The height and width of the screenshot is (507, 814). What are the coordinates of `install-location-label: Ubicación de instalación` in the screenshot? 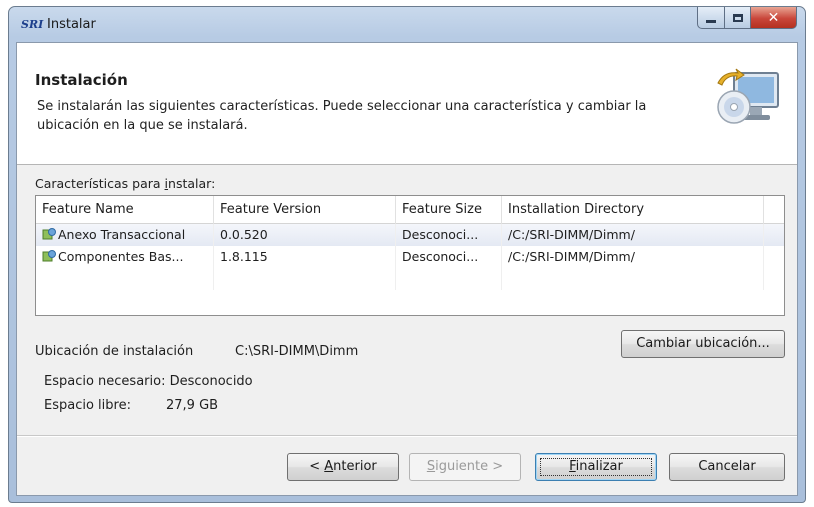 It's located at (114, 351).